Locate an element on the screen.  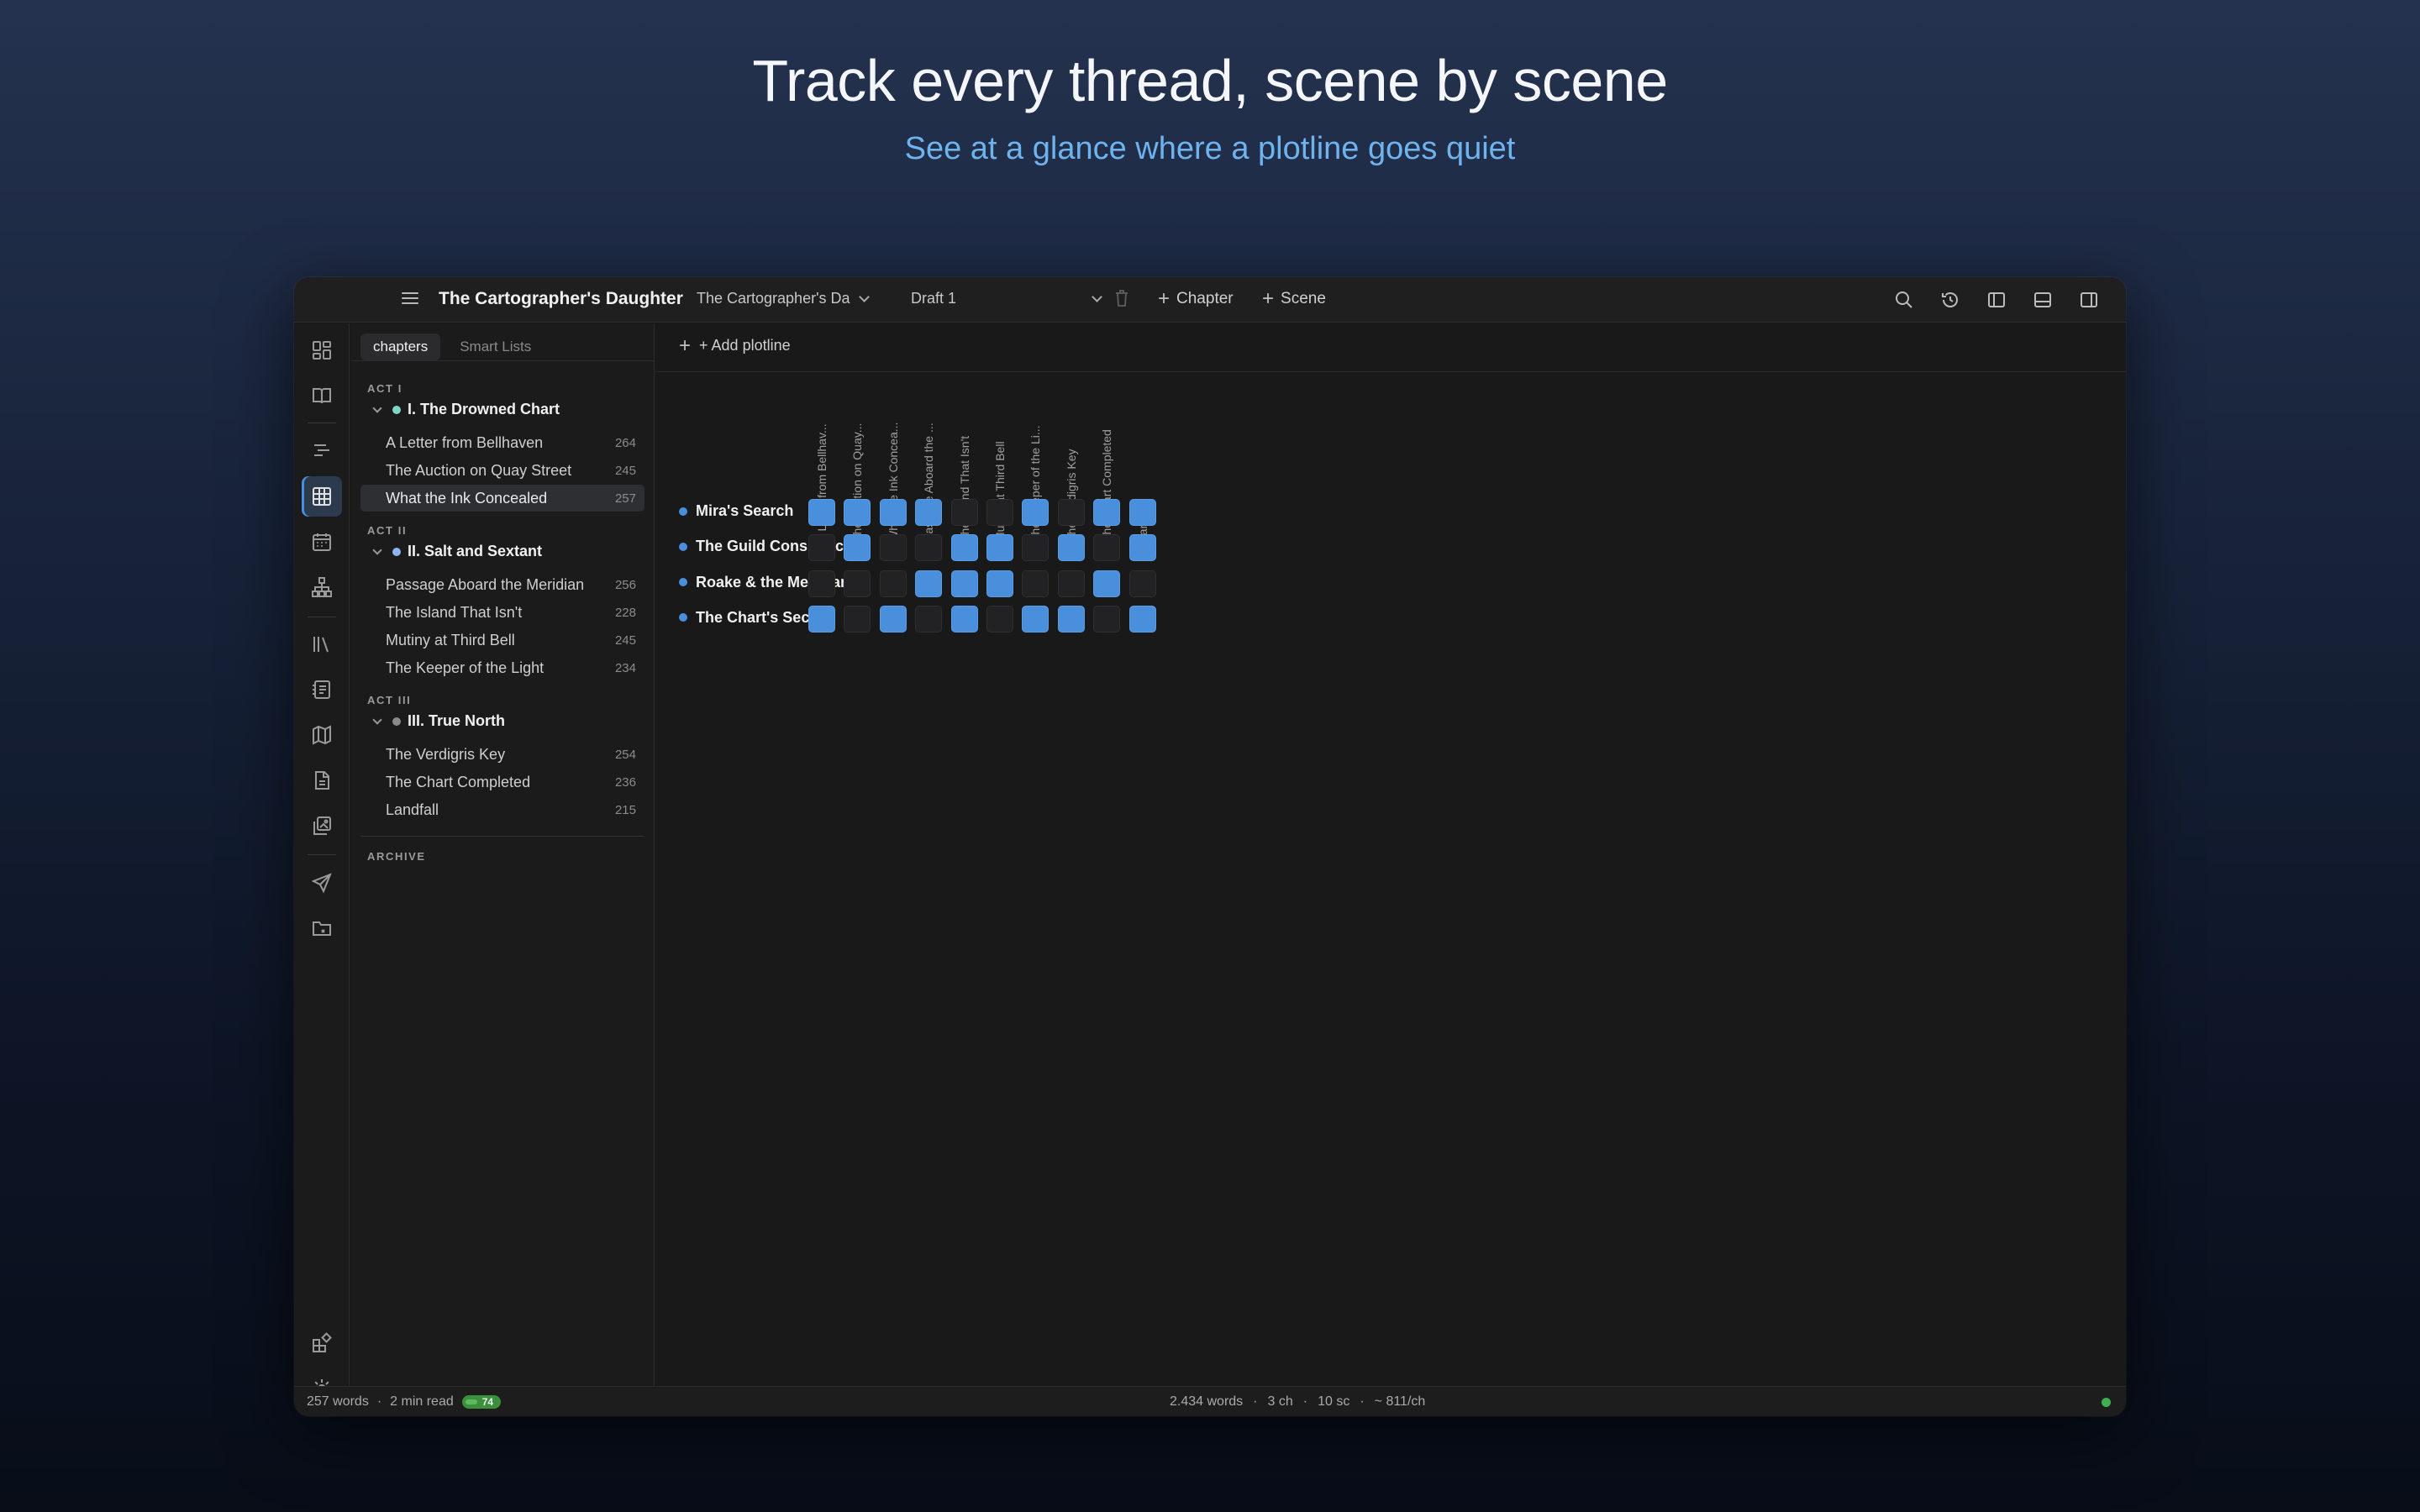
history-icon is located at coordinates (1950, 299).